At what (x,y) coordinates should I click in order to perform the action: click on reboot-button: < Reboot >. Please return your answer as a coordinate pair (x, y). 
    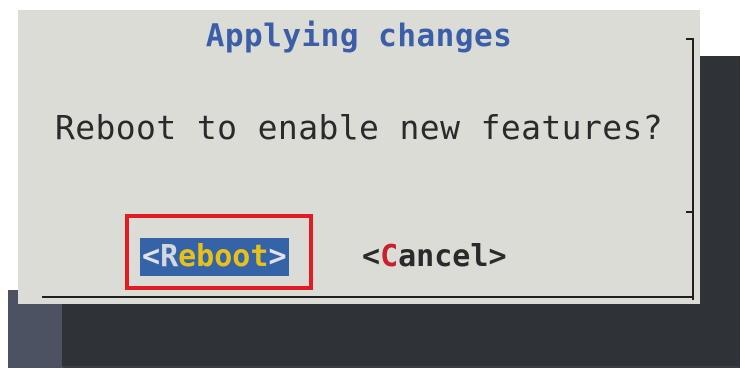
    Looking at the image, I should click on (214, 257).